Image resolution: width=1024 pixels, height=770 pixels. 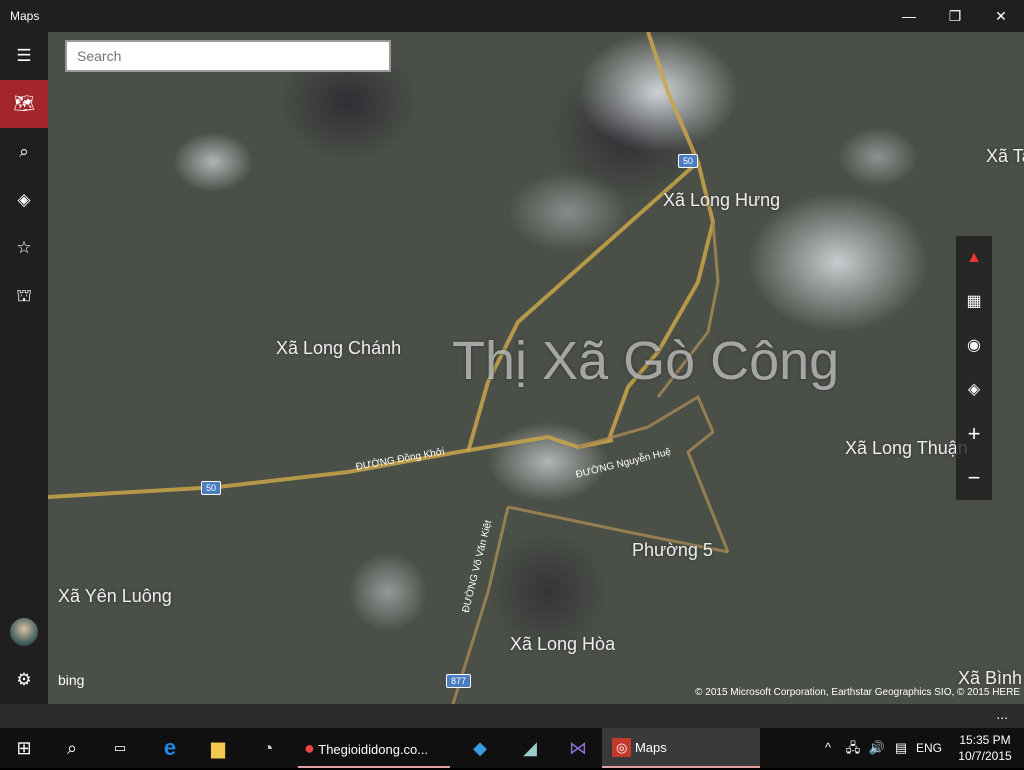 What do you see at coordinates (339, 348) in the screenshot?
I see `map-label: Xã Long Chánh` at bounding box center [339, 348].